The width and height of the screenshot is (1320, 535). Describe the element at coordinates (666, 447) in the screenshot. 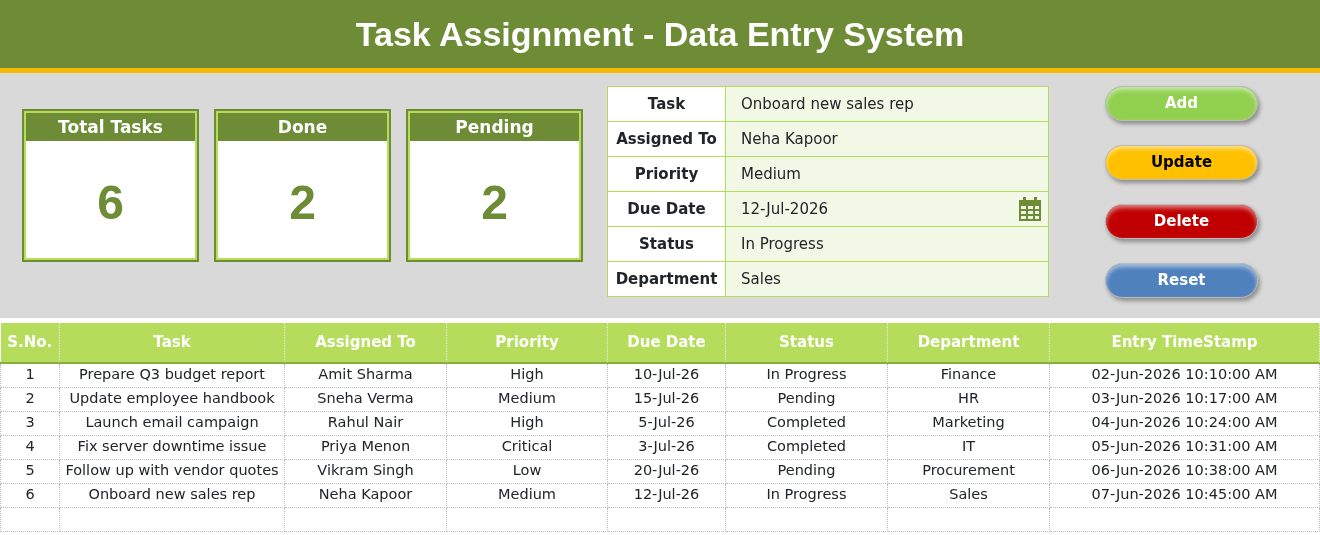

I see `table-cell: 3-Jul-26` at that location.